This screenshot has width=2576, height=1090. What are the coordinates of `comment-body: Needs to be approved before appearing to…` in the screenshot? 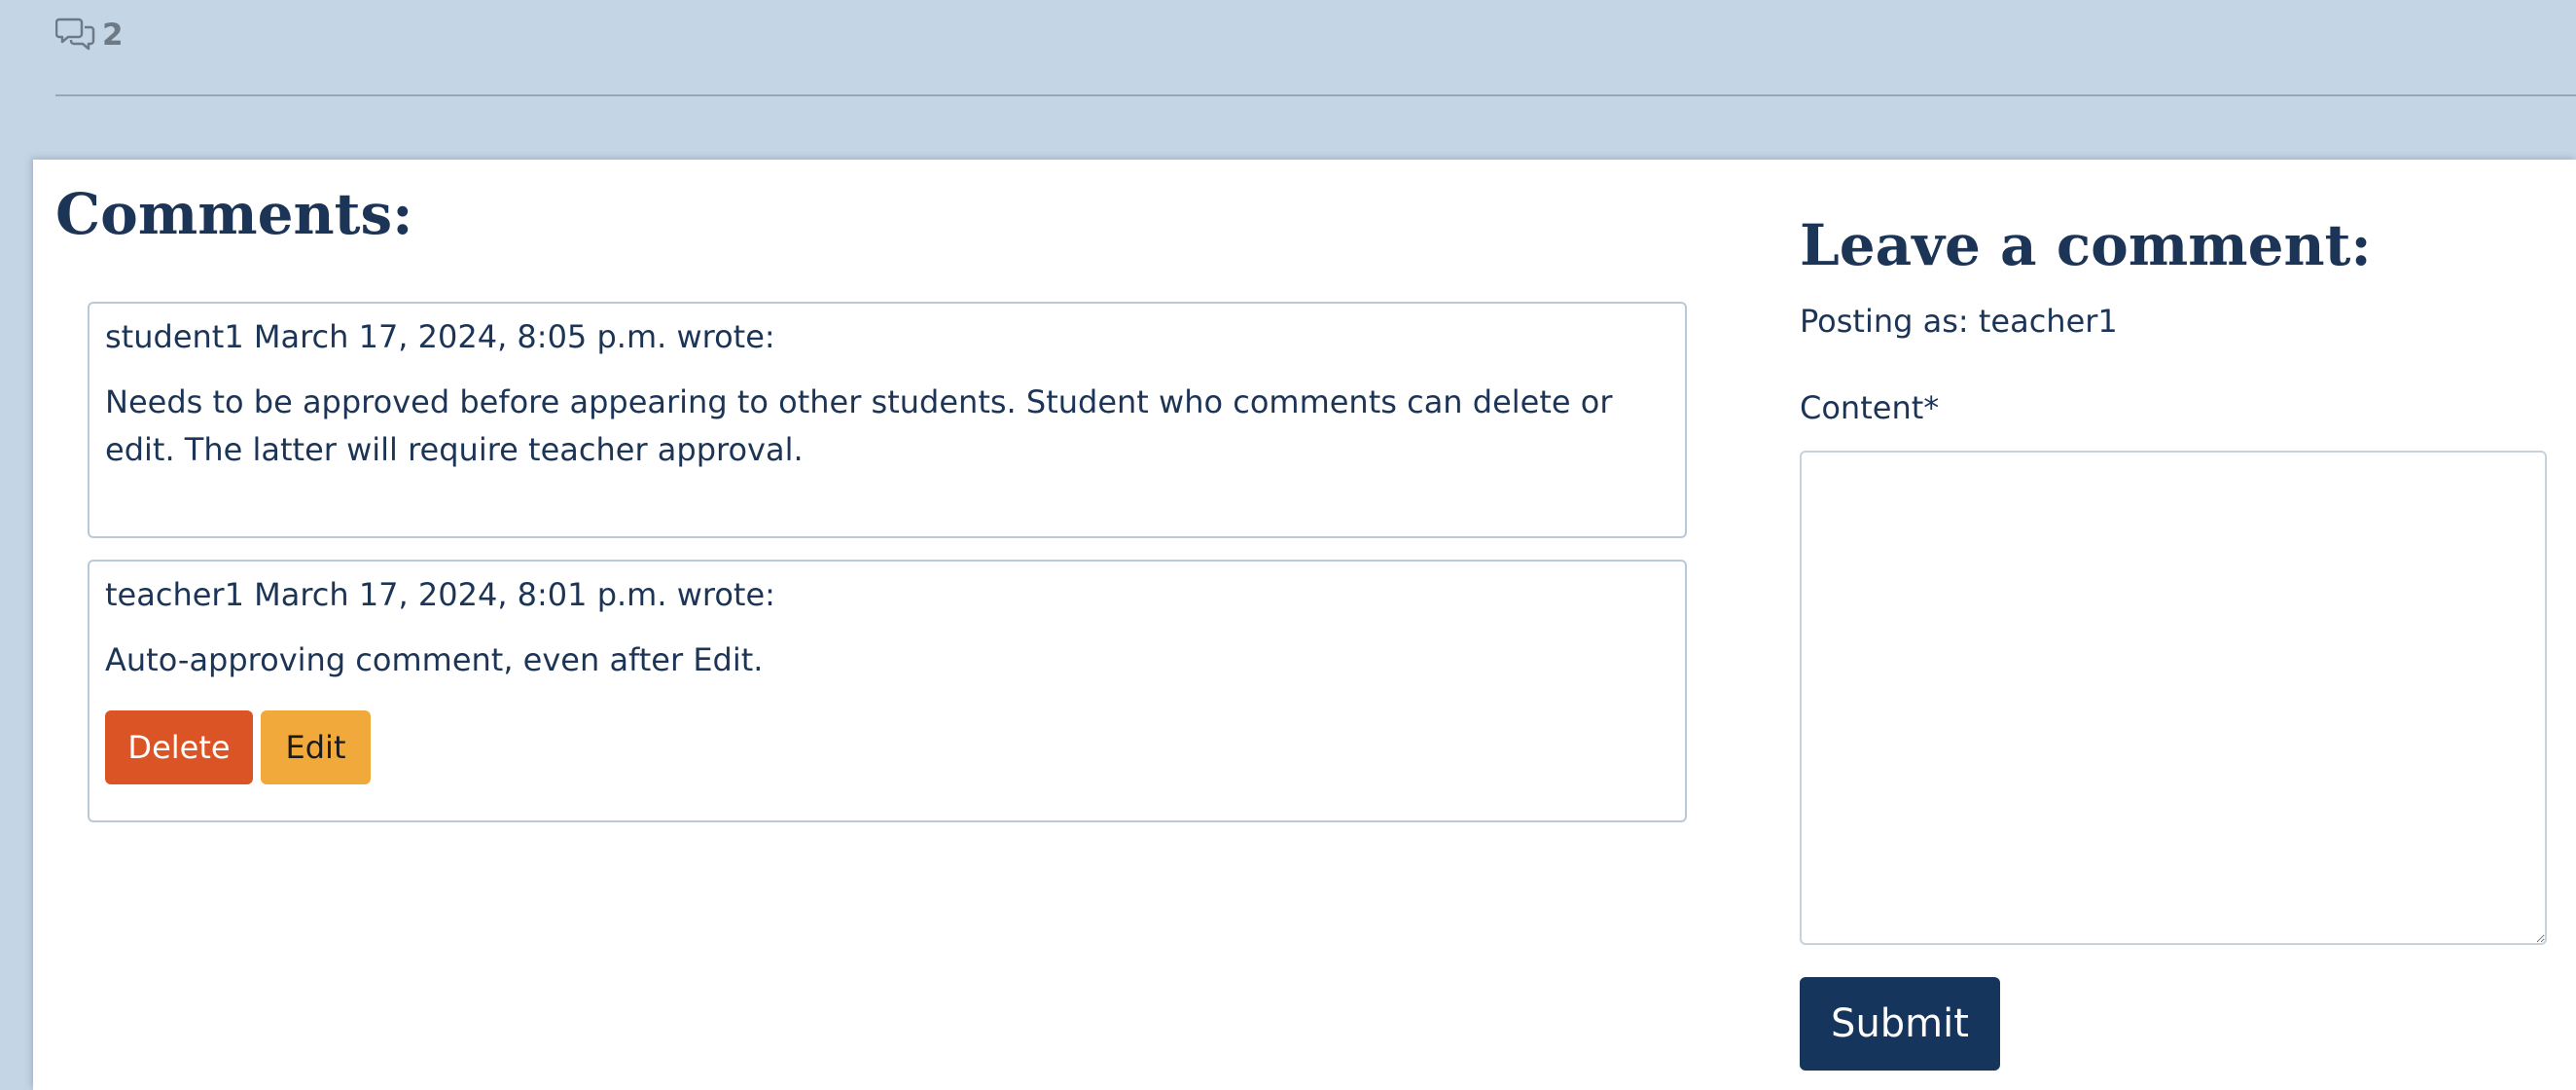 It's located at (859, 425).